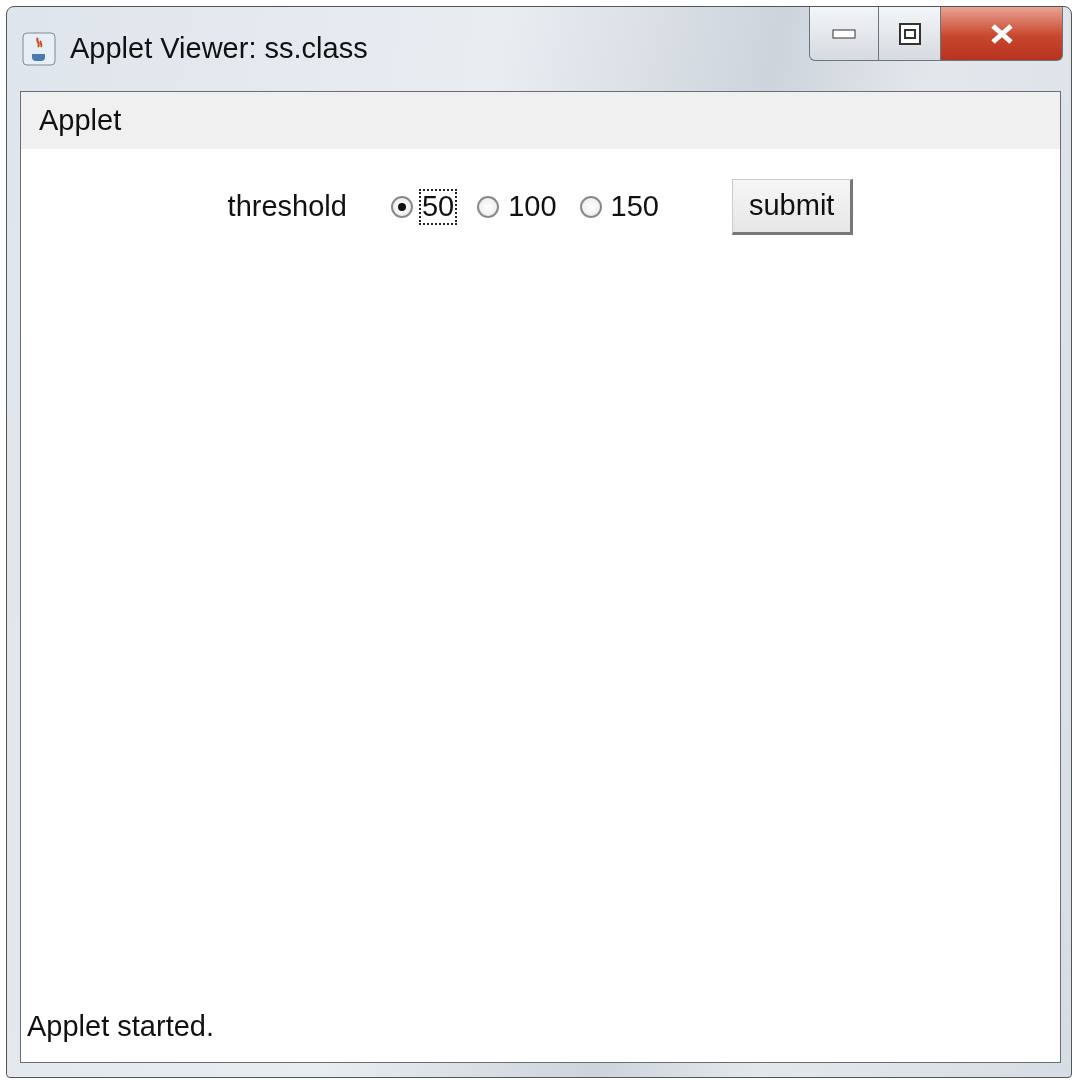 This screenshot has width=1078, height=1086. Describe the element at coordinates (39, 49) in the screenshot. I see `java-cup-icon` at that location.